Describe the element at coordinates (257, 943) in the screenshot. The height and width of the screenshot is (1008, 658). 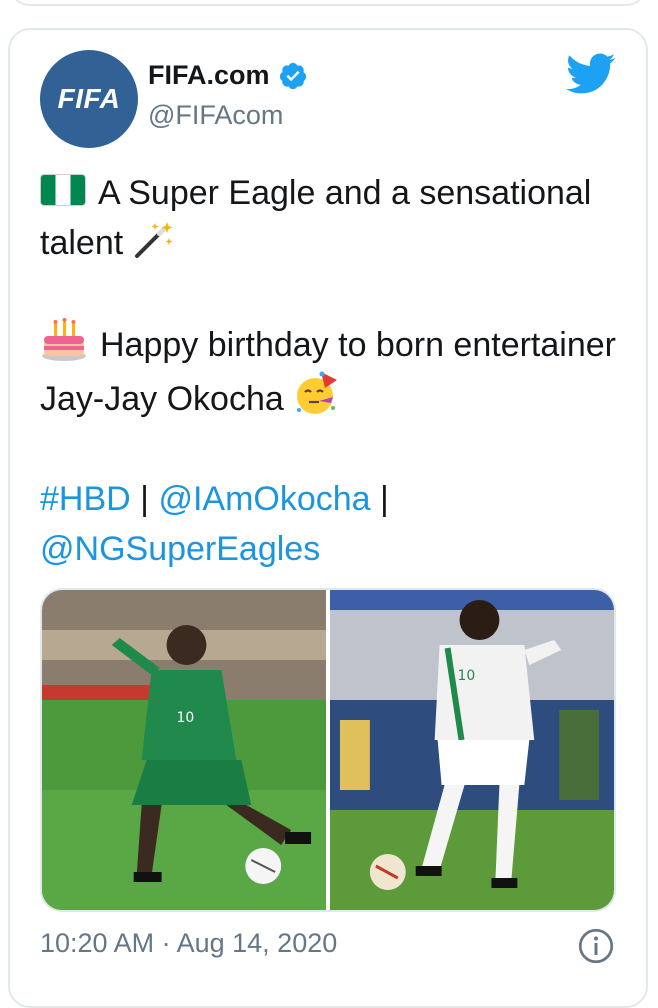
I see `tweet-date: Aug 14, 2020` at that location.